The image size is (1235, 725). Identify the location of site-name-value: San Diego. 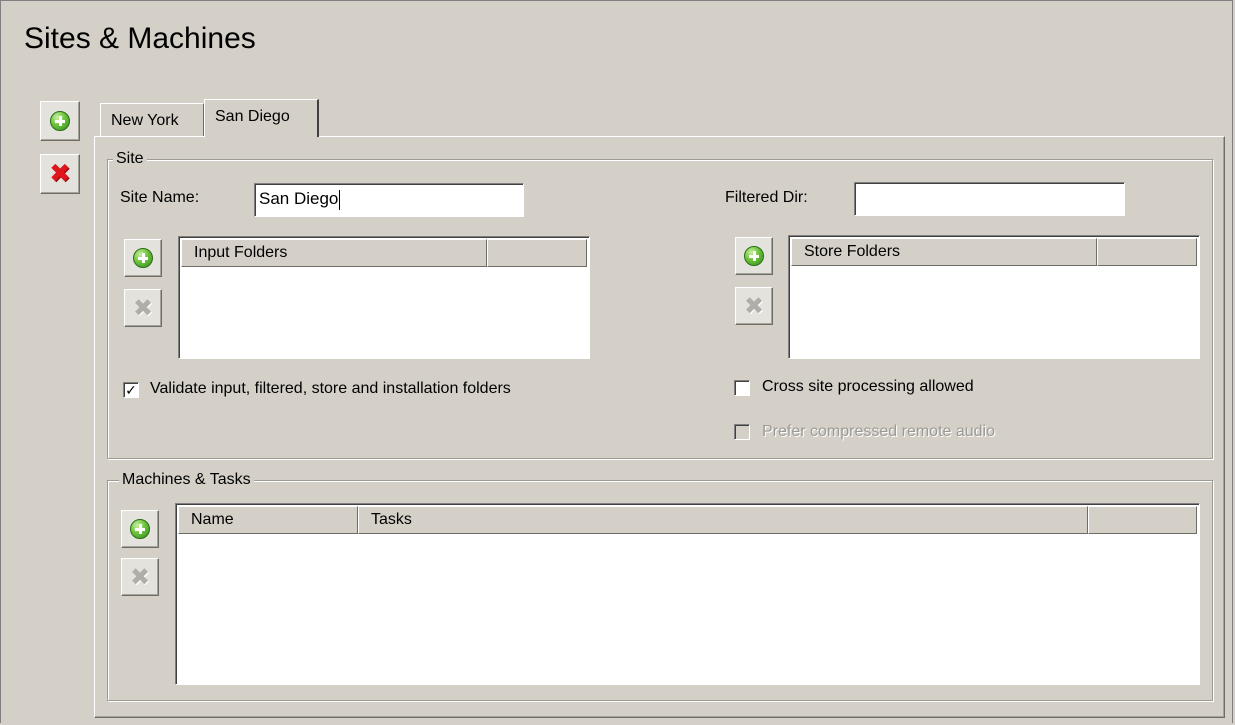
(299, 198).